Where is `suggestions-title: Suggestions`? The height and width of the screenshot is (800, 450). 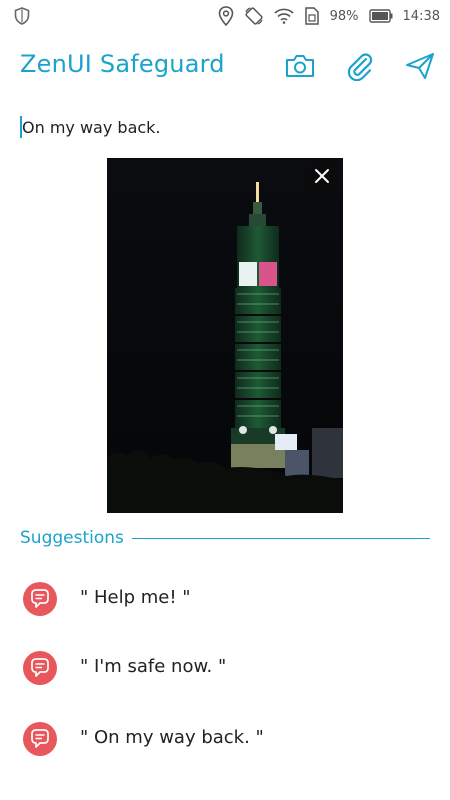
suggestions-title: Suggestions is located at coordinates (72, 538).